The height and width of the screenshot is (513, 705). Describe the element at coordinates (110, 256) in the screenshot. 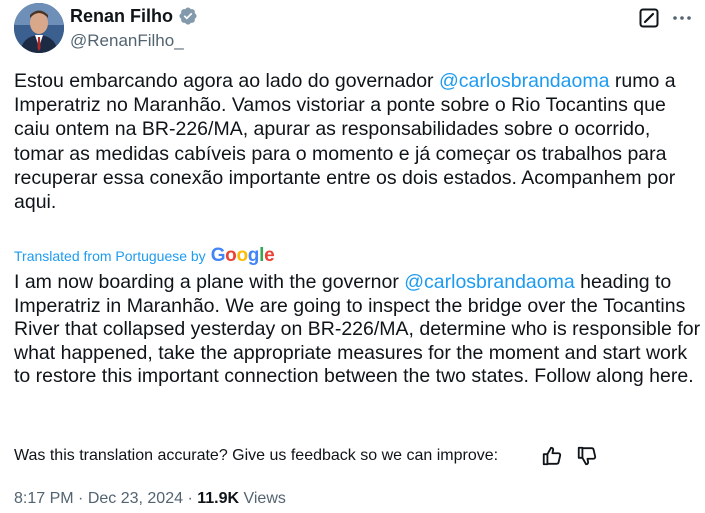

I see `translated-from-text: Translated from Portuguese by` at that location.